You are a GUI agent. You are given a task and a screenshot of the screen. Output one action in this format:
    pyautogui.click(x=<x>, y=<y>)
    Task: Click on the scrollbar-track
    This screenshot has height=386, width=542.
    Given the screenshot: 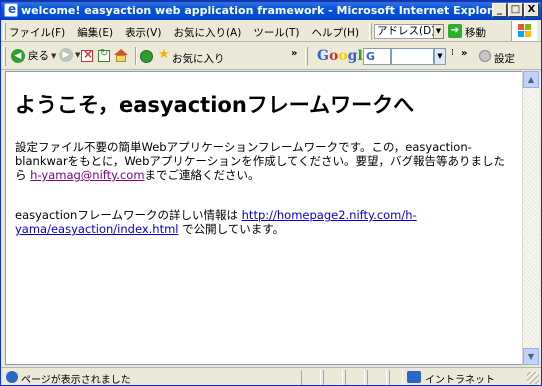 What is the action you would take?
    pyautogui.click(x=531, y=218)
    